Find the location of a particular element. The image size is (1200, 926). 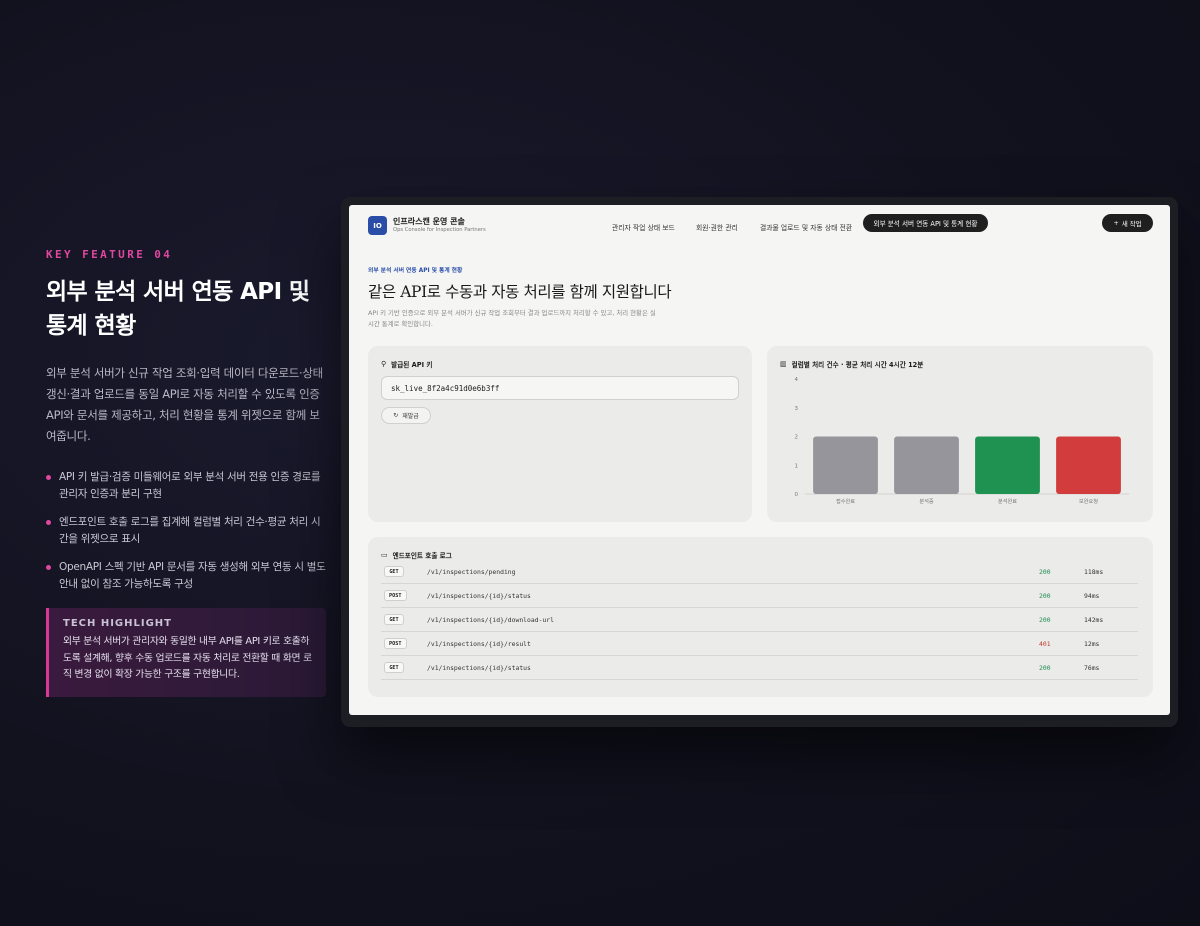

y-tick-label: 4 is located at coordinates (797, 380).